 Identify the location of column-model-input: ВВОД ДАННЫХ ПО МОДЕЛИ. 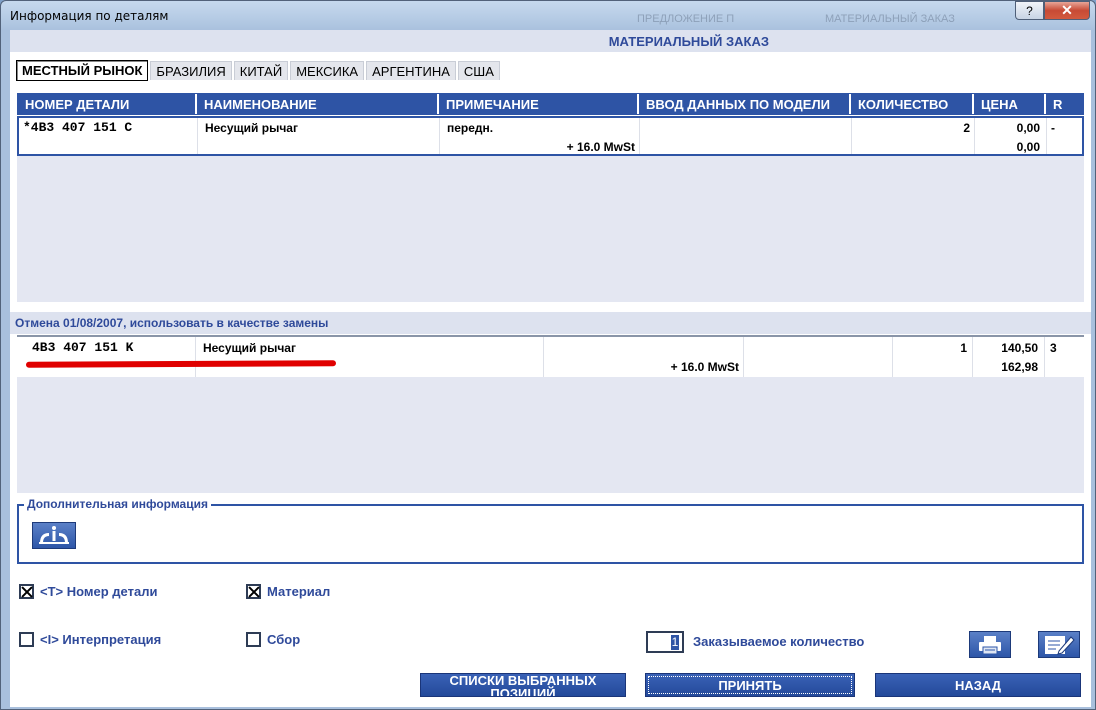
(745, 104).